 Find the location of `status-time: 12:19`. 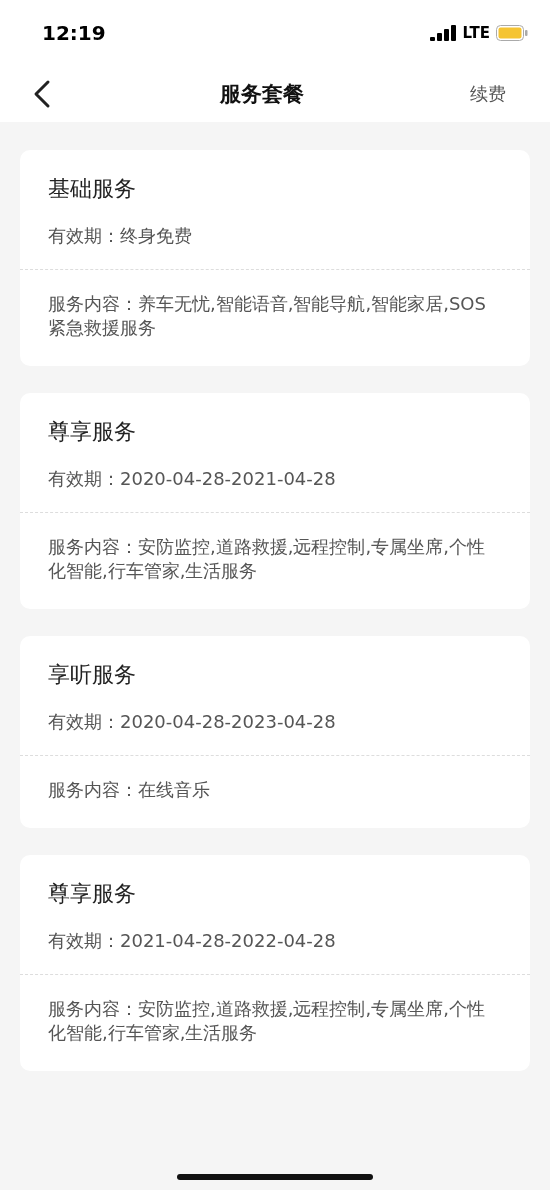

status-time: 12:19 is located at coordinates (74, 32).